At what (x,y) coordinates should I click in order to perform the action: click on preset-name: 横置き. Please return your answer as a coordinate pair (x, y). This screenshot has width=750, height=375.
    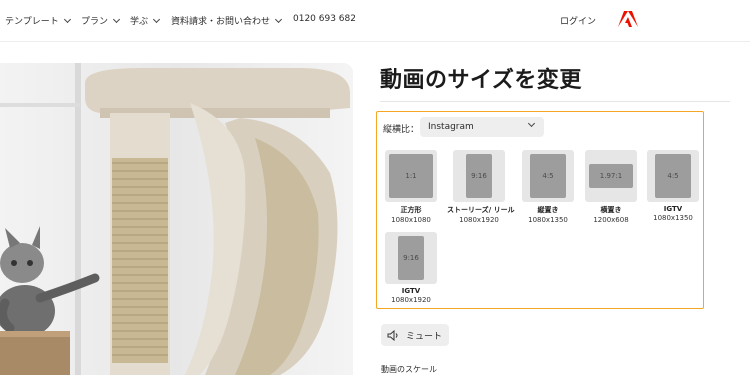
    Looking at the image, I should click on (611, 210).